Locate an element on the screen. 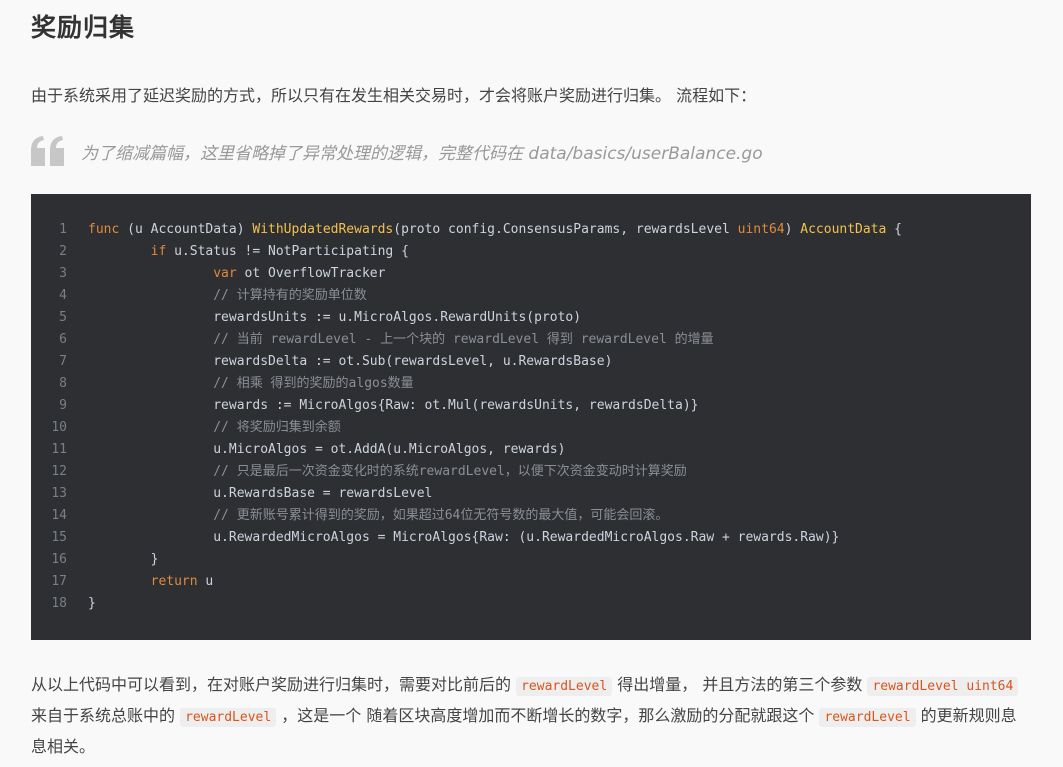 Image resolution: width=1063 pixels, height=767 pixels. line-number: 14 is located at coordinates (59, 515).